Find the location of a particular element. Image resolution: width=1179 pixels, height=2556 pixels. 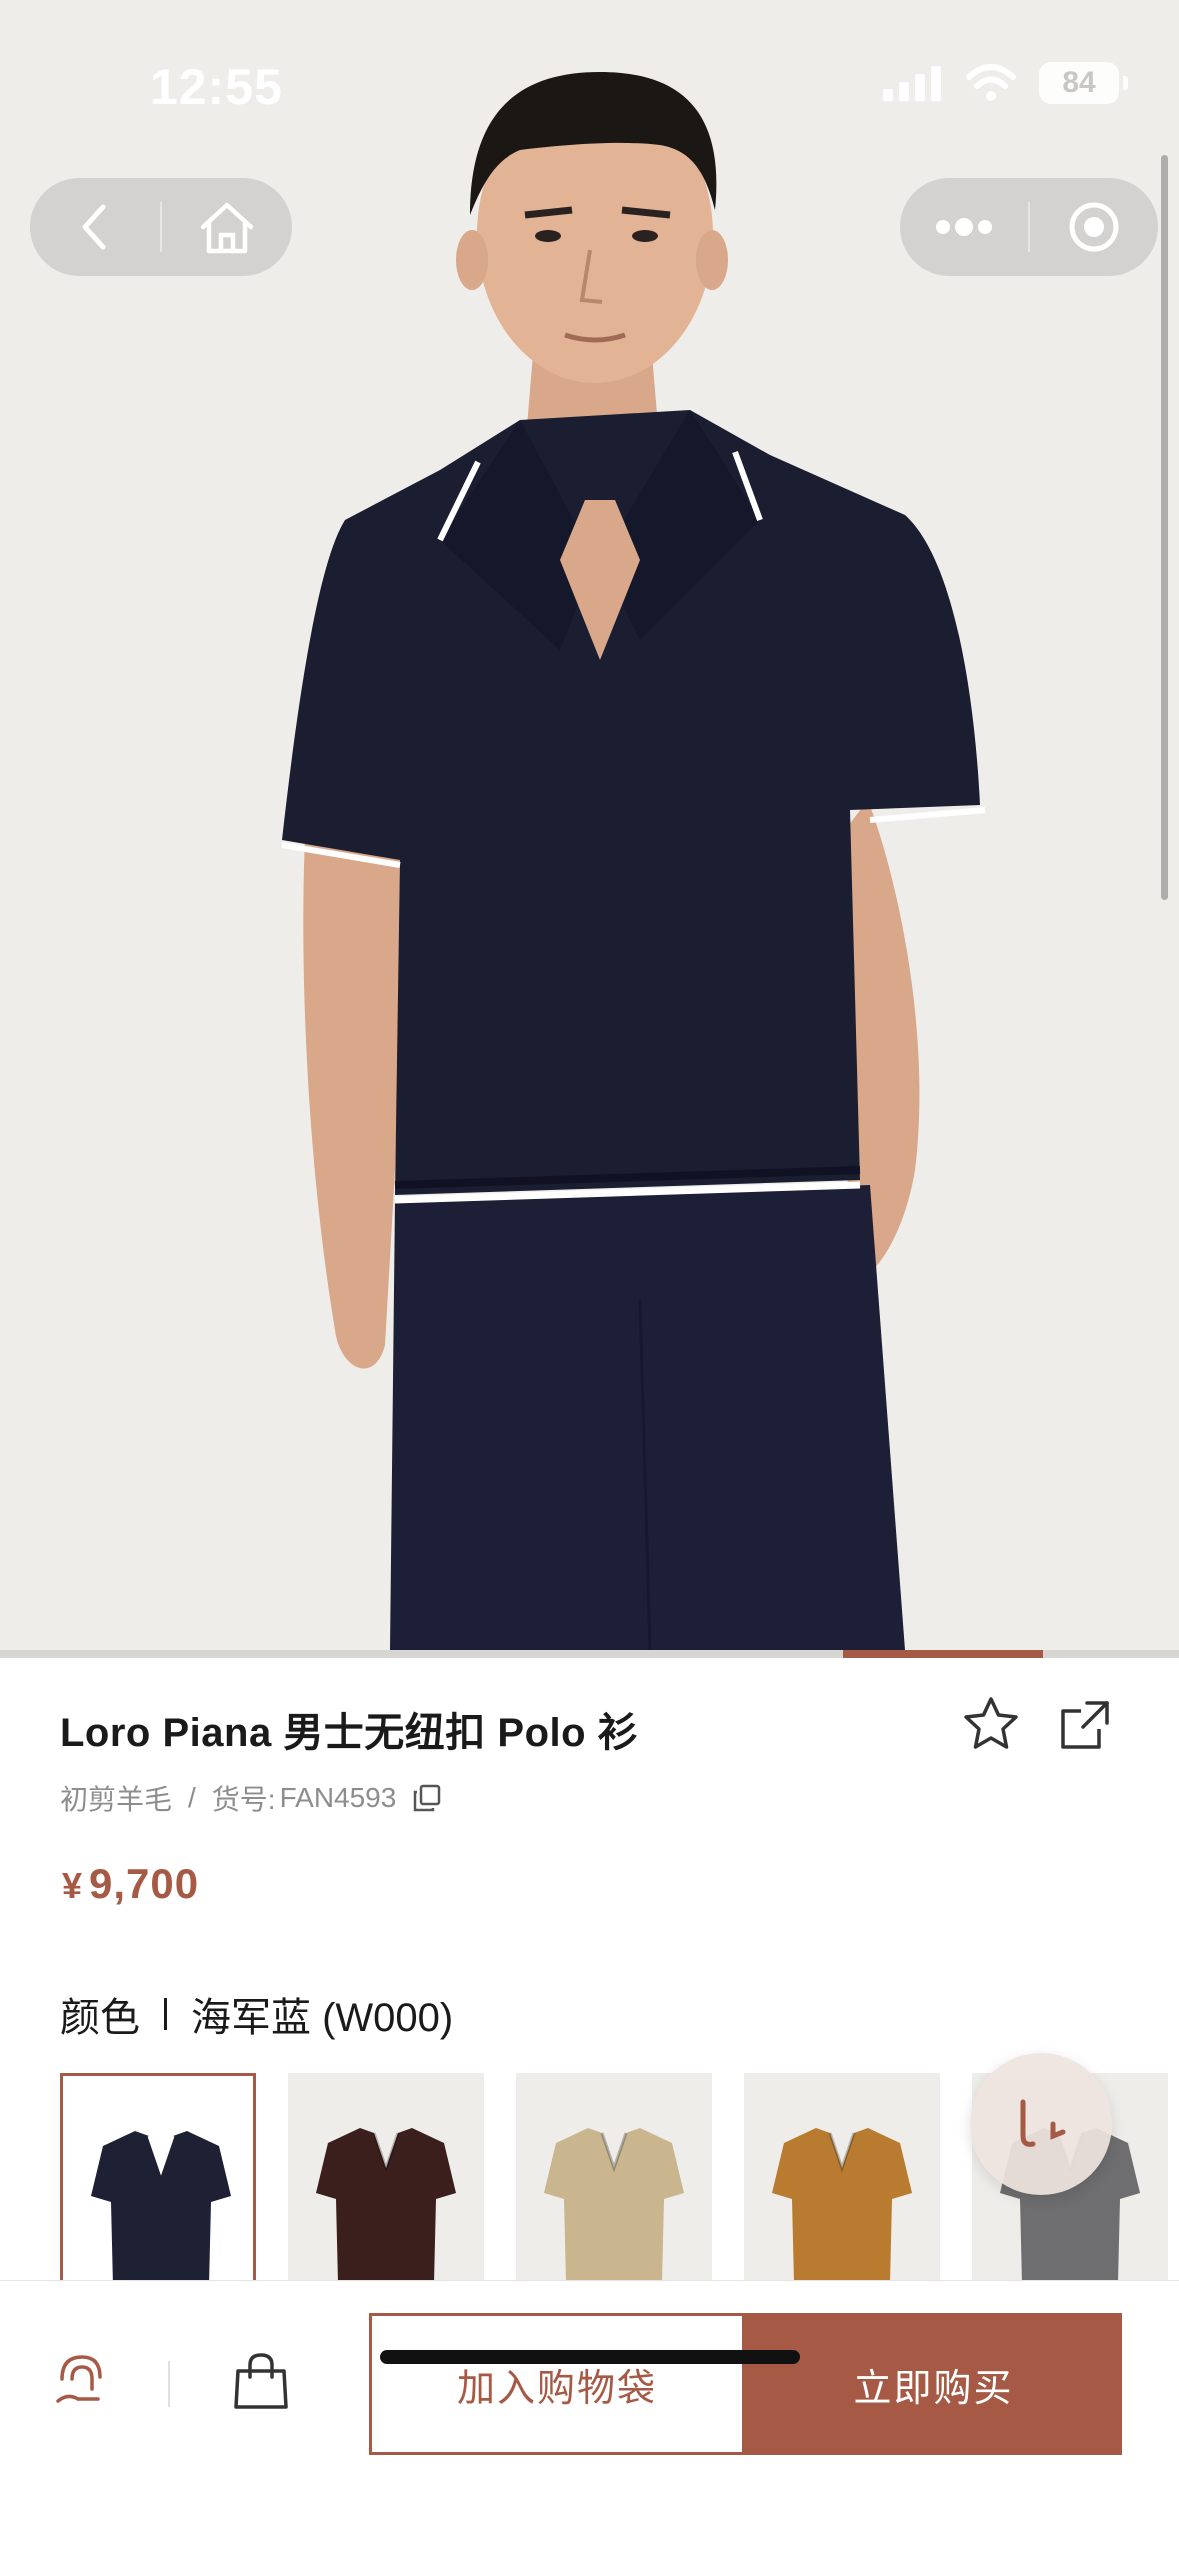

battery-indicator: 84 is located at coordinates (1083, 83).